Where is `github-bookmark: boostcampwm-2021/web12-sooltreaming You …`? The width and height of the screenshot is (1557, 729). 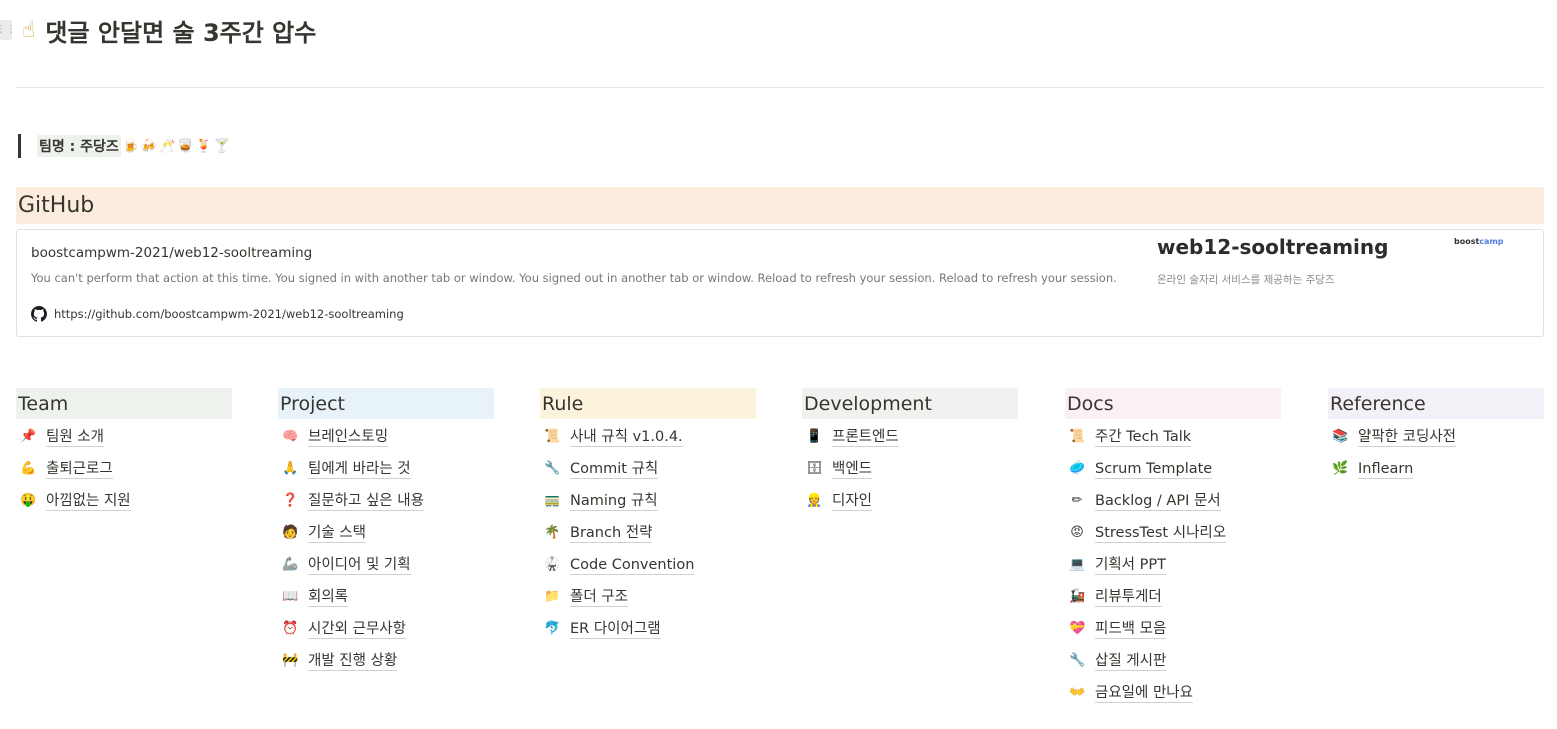
github-bookmark: boostcampwm-2021/web12-sooltreaming You … is located at coordinates (780, 283).